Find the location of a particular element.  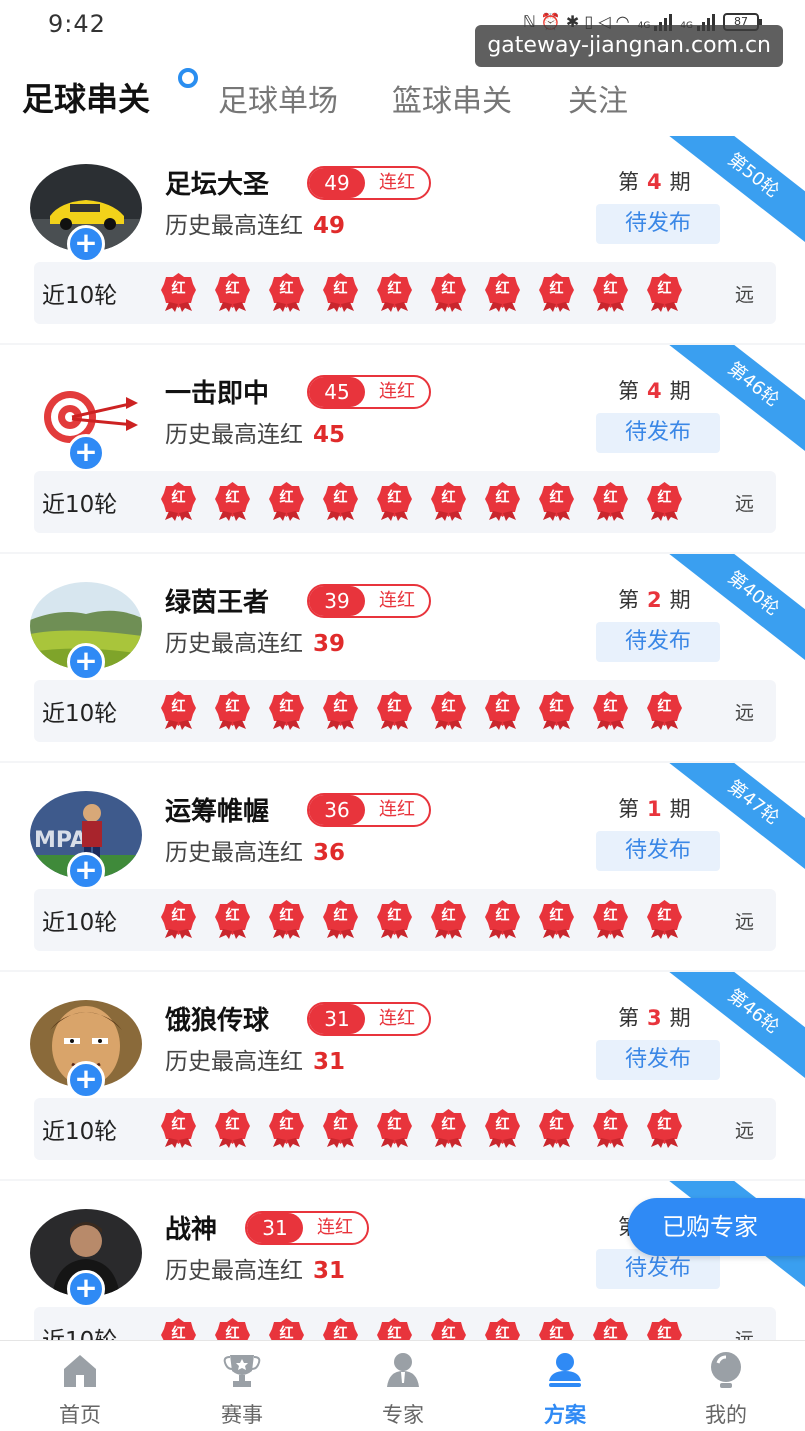

nav-home: 首页 is located at coordinates (80, 1389).